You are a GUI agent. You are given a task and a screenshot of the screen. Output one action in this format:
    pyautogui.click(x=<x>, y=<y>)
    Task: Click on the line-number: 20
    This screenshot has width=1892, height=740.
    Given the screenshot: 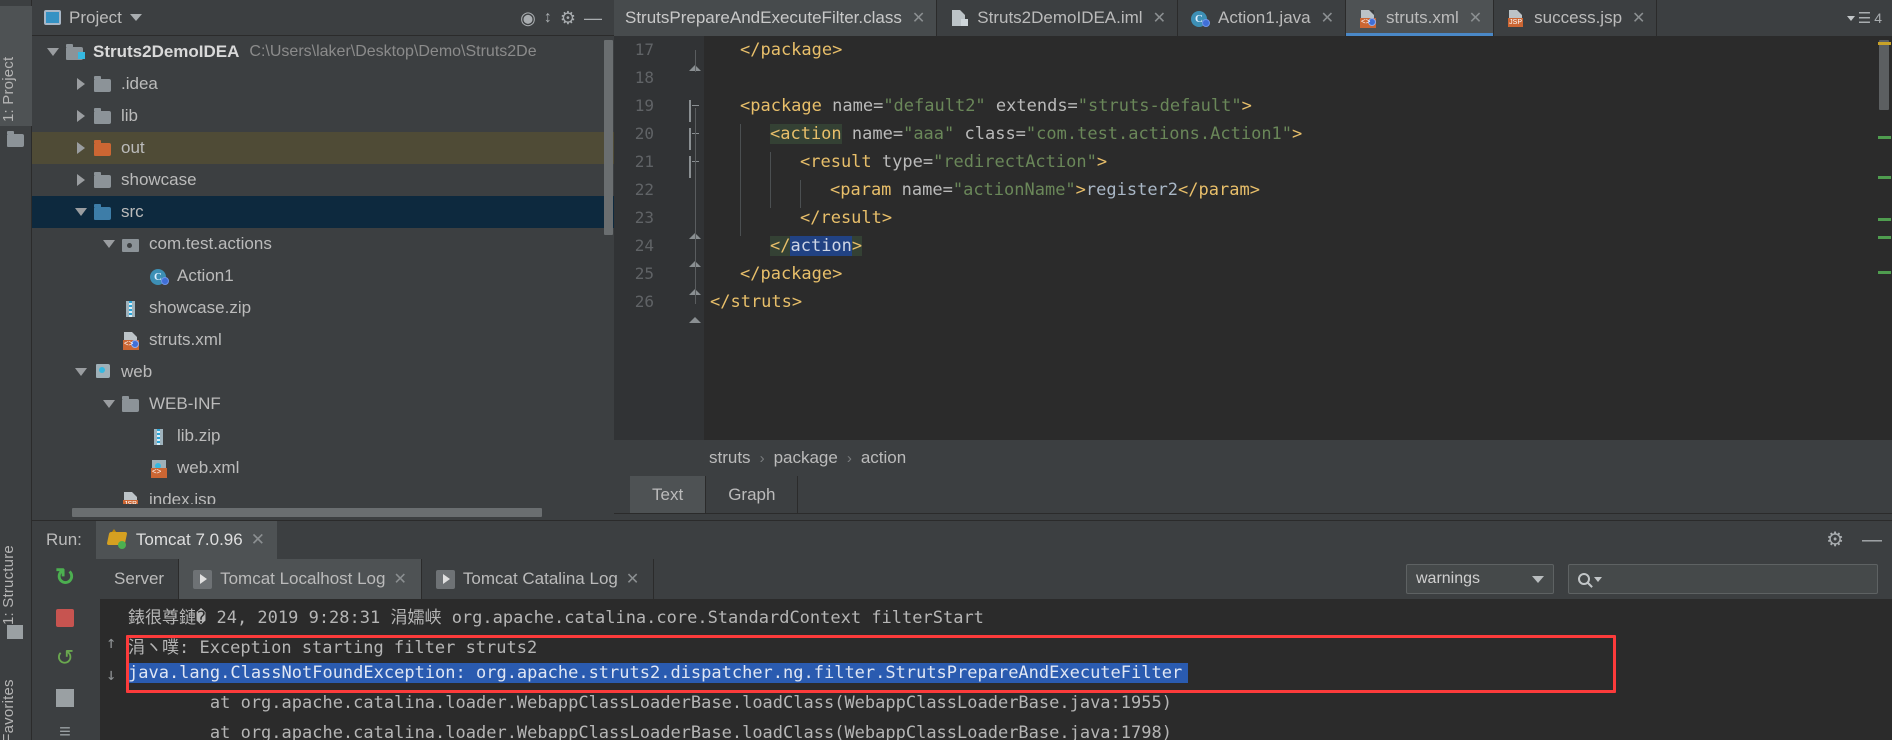 What is the action you would take?
    pyautogui.click(x=644, y=133)
    